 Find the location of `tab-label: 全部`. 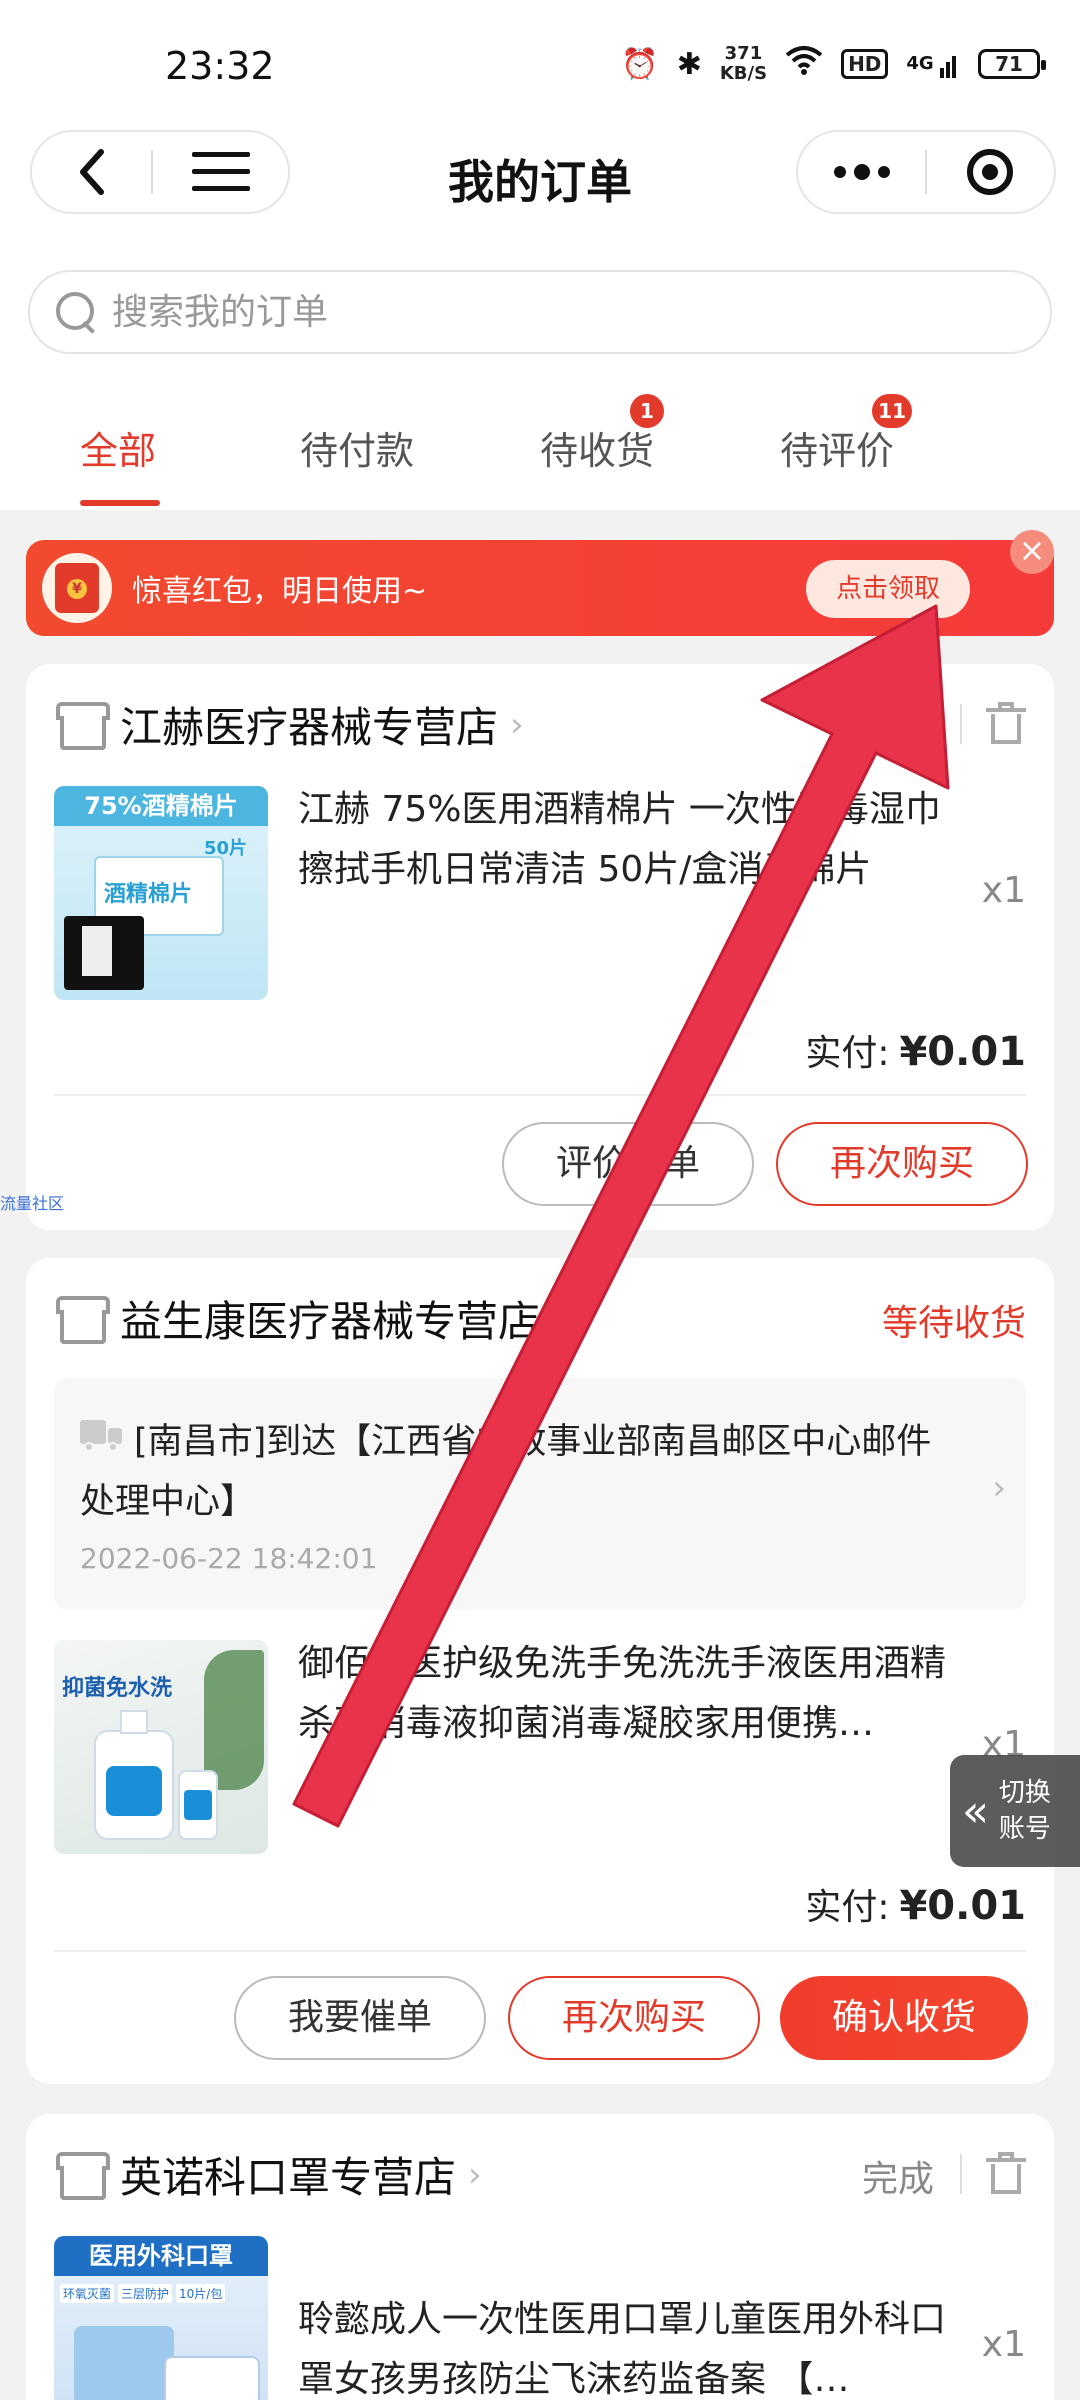

tab-label: 全部 is located at coordinates (118, 451).